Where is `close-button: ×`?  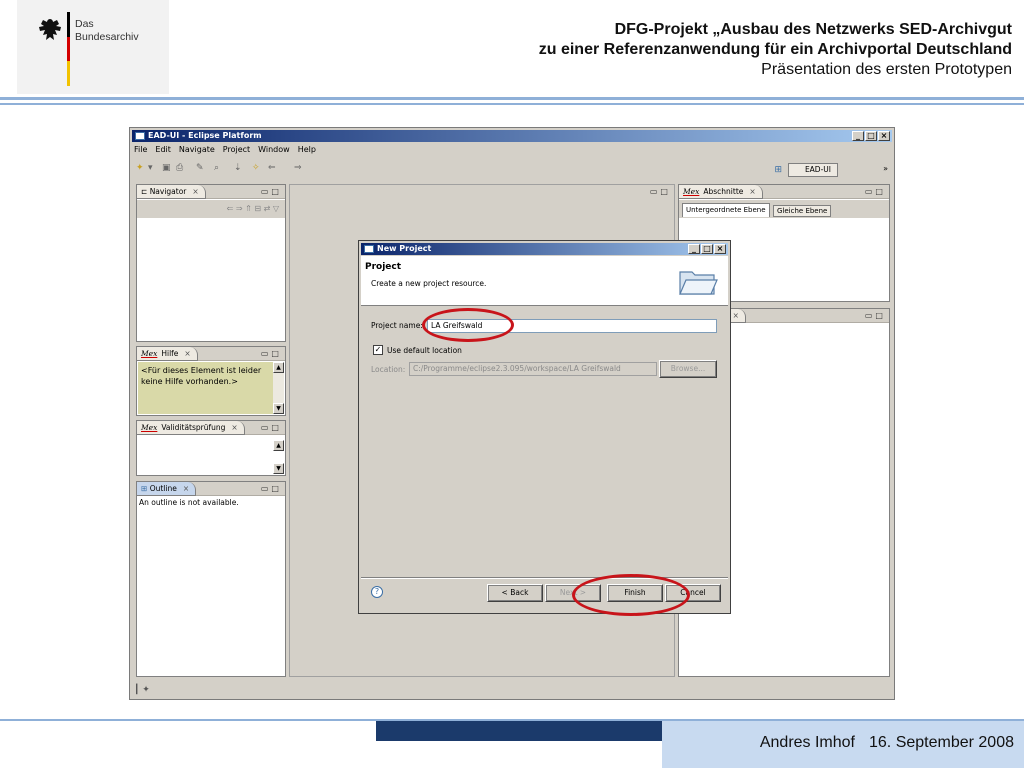 close-button: × is located at coordinates (884, 136).